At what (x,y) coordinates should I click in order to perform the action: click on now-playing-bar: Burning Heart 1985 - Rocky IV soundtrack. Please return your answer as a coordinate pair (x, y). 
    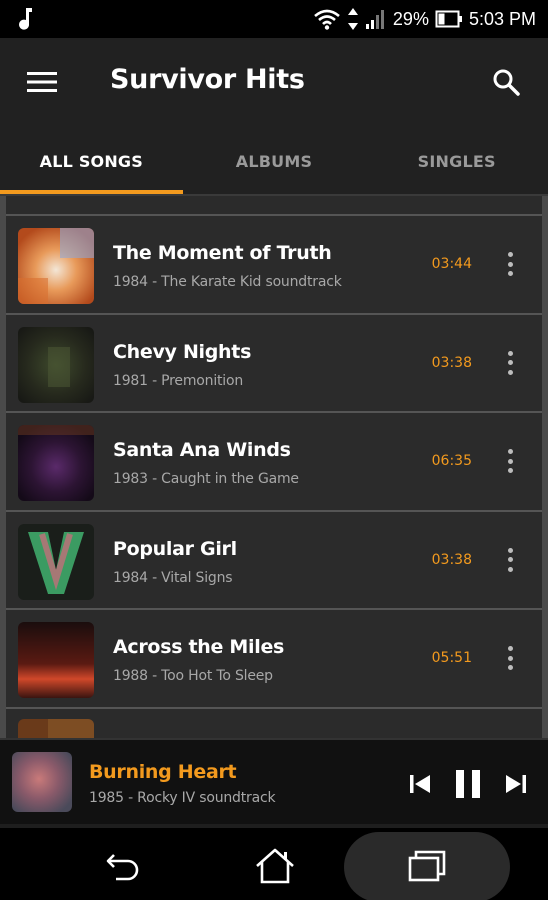
    Looking at the image, I should click on (274, 781).